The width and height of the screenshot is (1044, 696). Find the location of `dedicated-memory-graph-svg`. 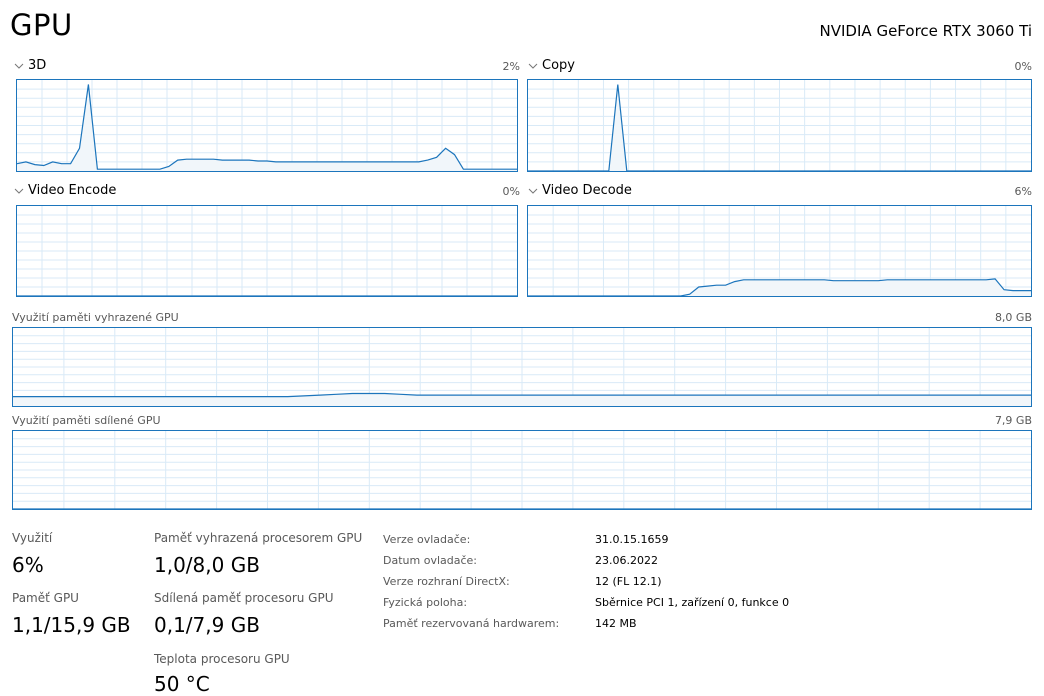

dedicated-memory-graph-svg is located at coordinates (522, 367).